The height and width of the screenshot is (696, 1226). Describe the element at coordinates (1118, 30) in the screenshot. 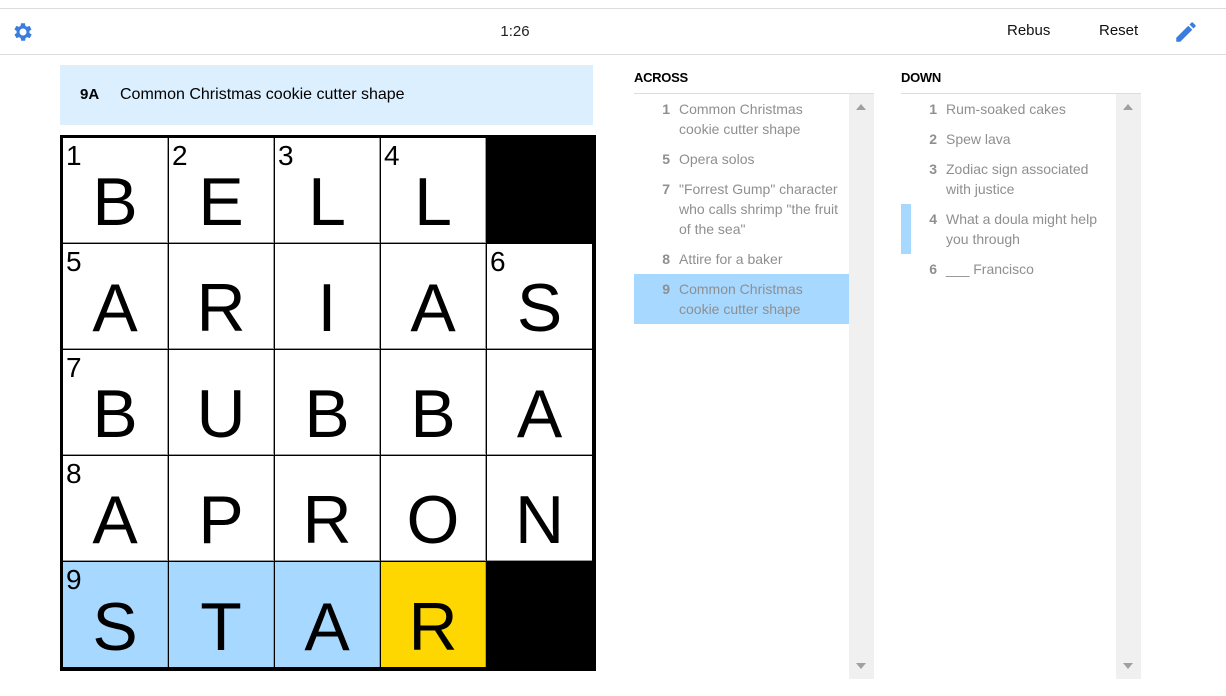

I see `reset-button: Reset` at that location.